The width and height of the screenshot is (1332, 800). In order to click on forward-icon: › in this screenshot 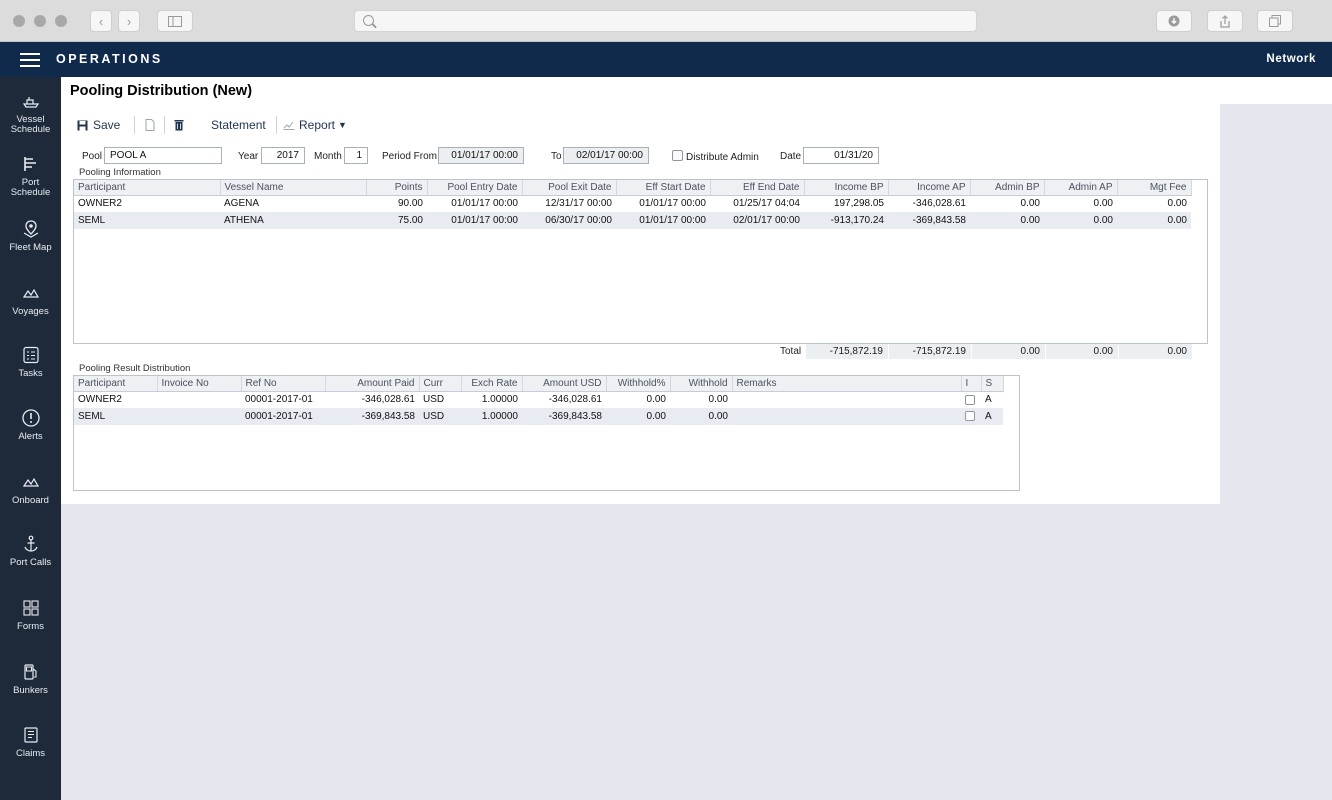, I will do `click(129, 21)`.